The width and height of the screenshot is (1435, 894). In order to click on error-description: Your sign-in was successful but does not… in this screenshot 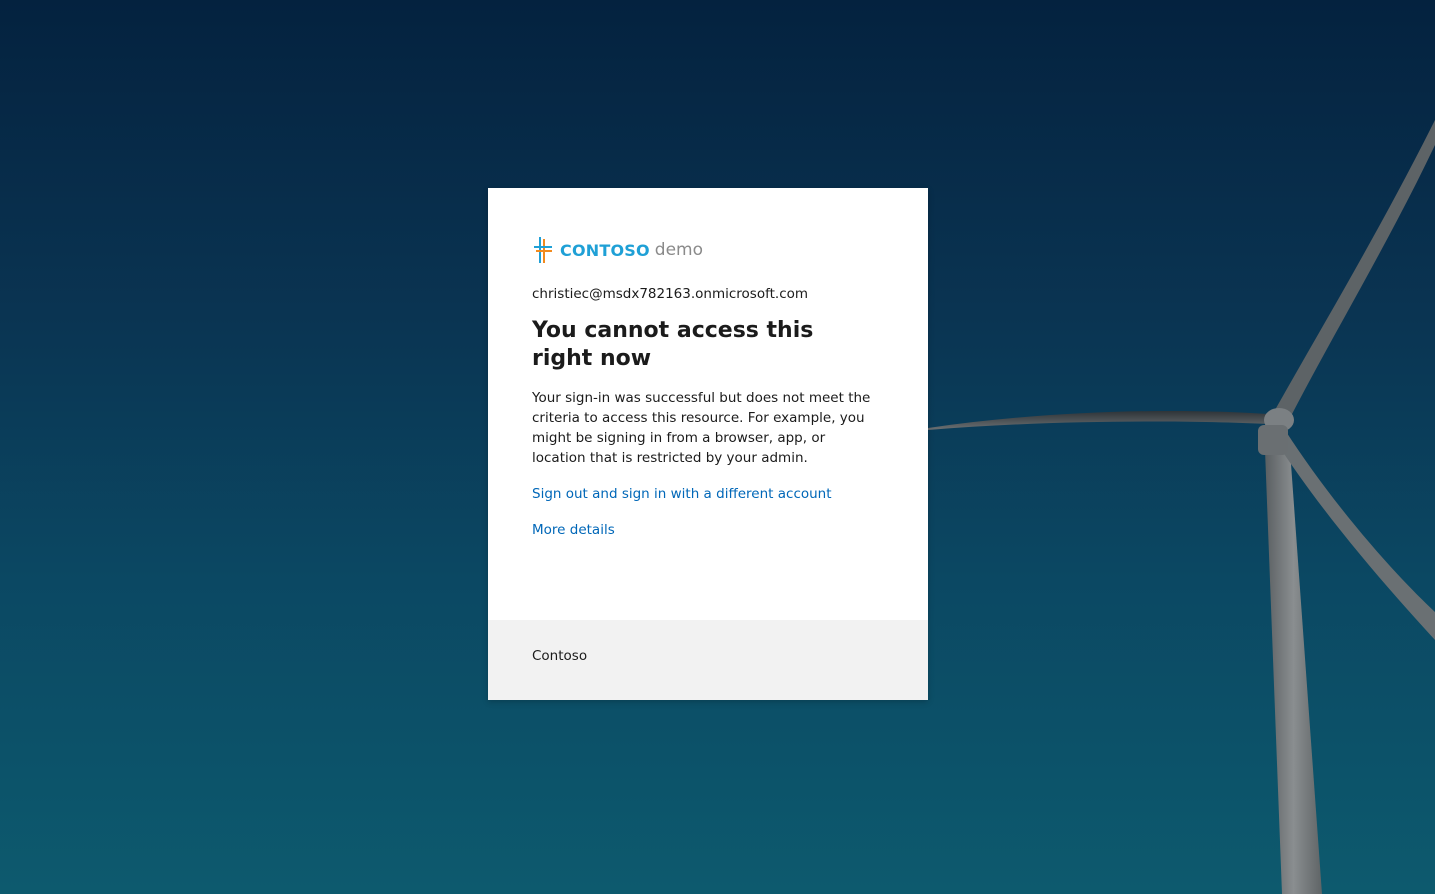, I will do `click(701, 428)`.